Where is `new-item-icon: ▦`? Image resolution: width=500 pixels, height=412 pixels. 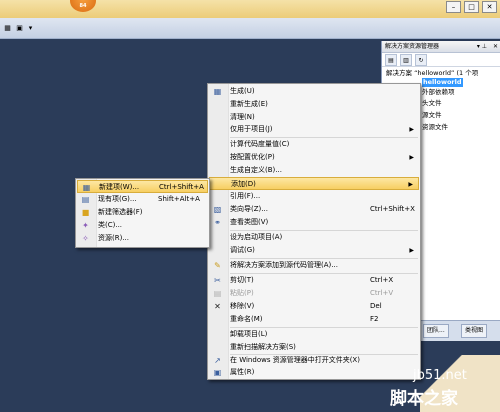 new-item-icon: ▦ is located at coordinates (86, 187).